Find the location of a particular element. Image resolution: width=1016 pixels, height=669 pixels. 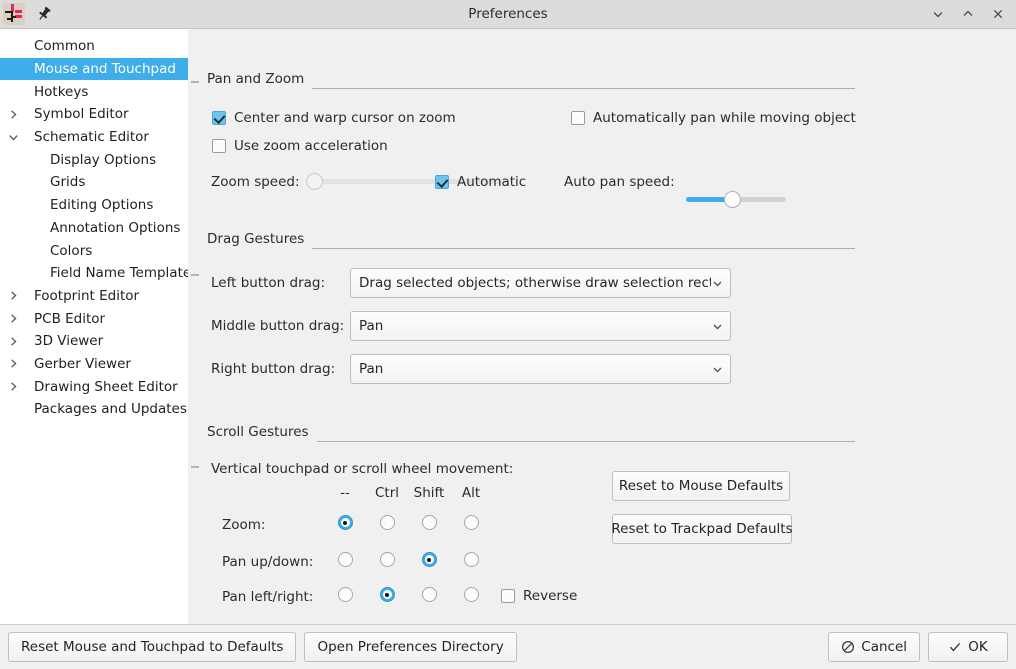

sidebar-item-common: Common is located at coordinates (94, 46).